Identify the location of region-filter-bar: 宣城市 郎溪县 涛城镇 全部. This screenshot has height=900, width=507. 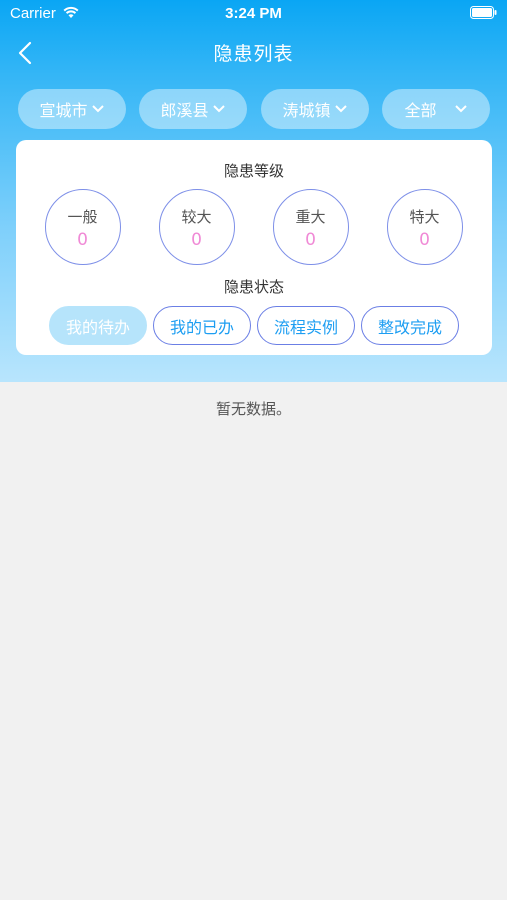
(254, 109).